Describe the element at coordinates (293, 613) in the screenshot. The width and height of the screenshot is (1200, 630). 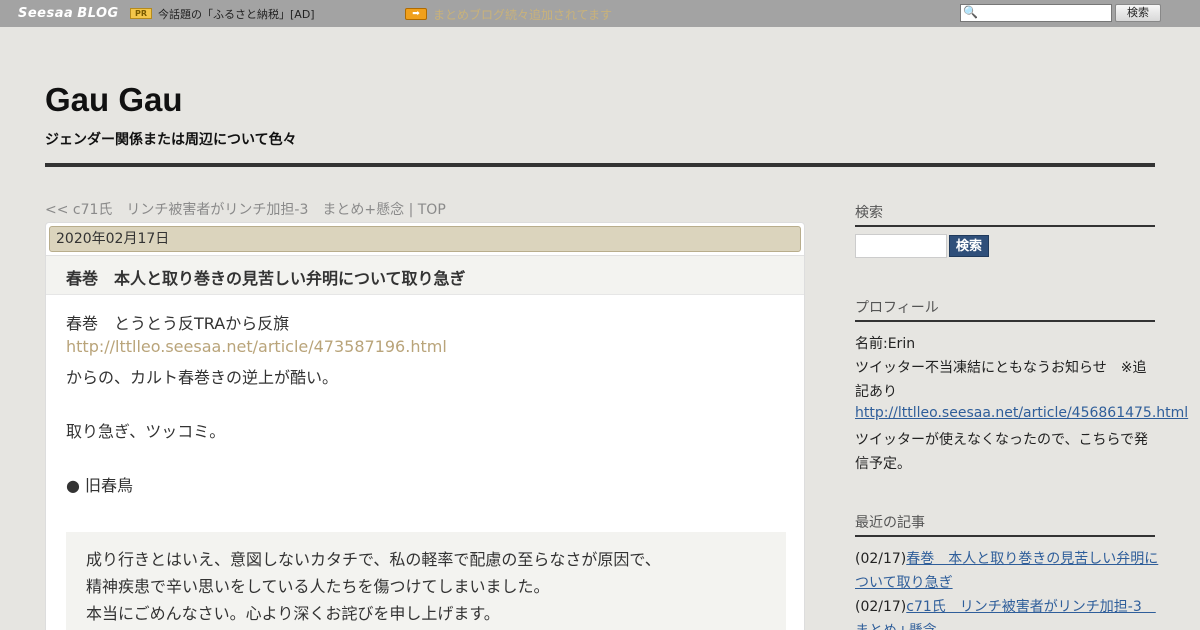
I see `quote-line-3: 本当にごめんなさい。心より深くお詫びを申し上げます。` at that location.